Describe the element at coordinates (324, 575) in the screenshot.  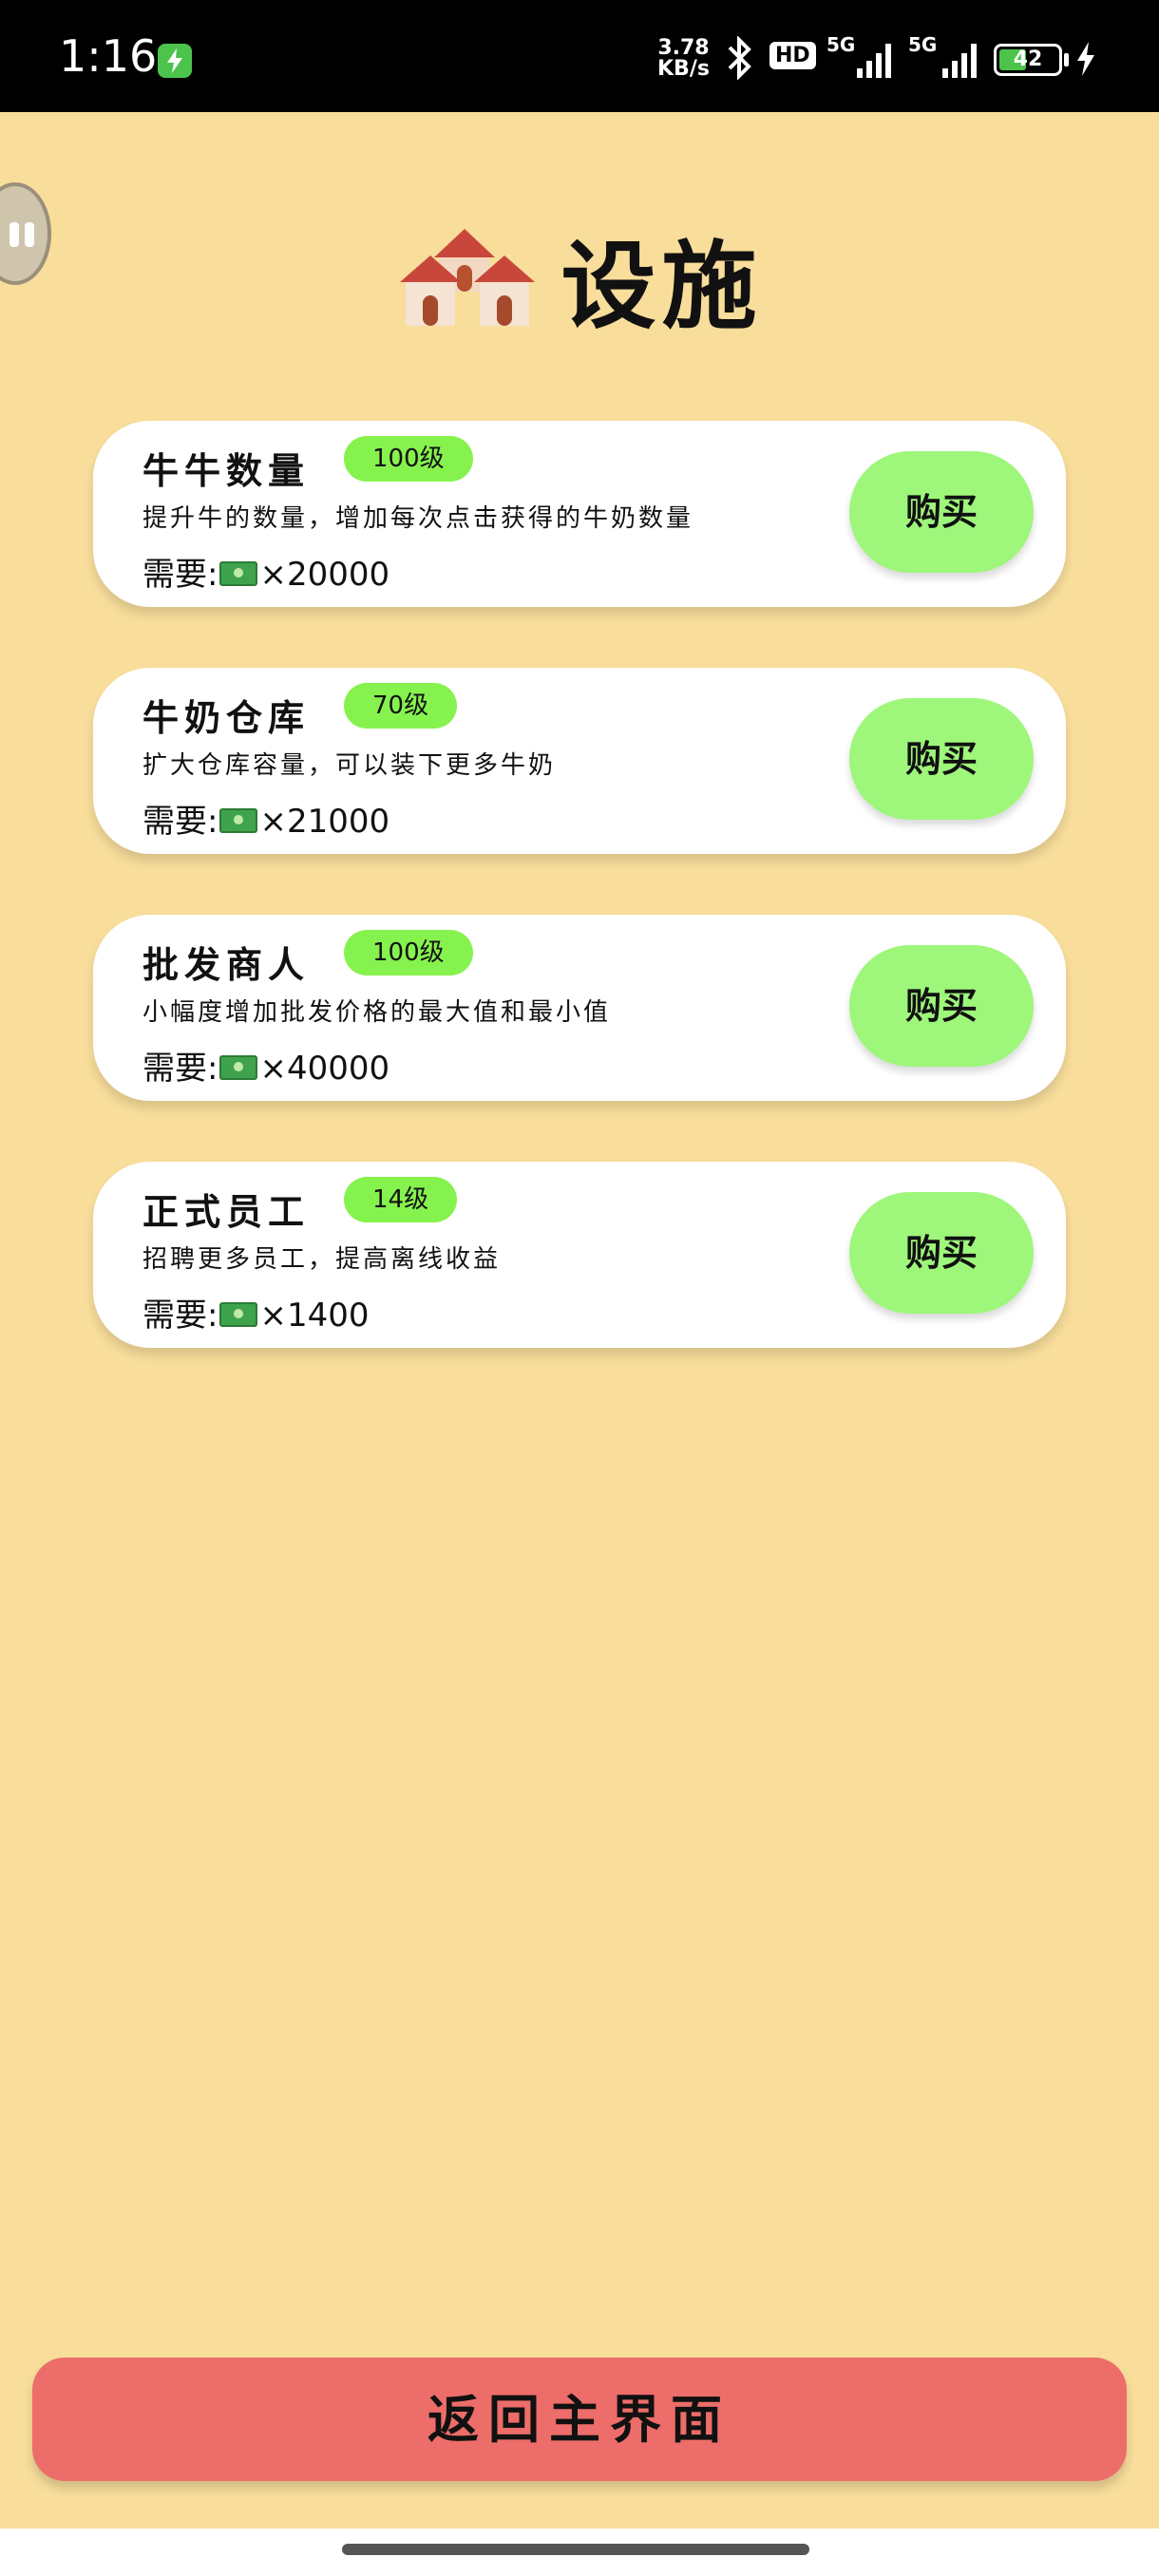
I see `cost-amount: ×20000` at that location.